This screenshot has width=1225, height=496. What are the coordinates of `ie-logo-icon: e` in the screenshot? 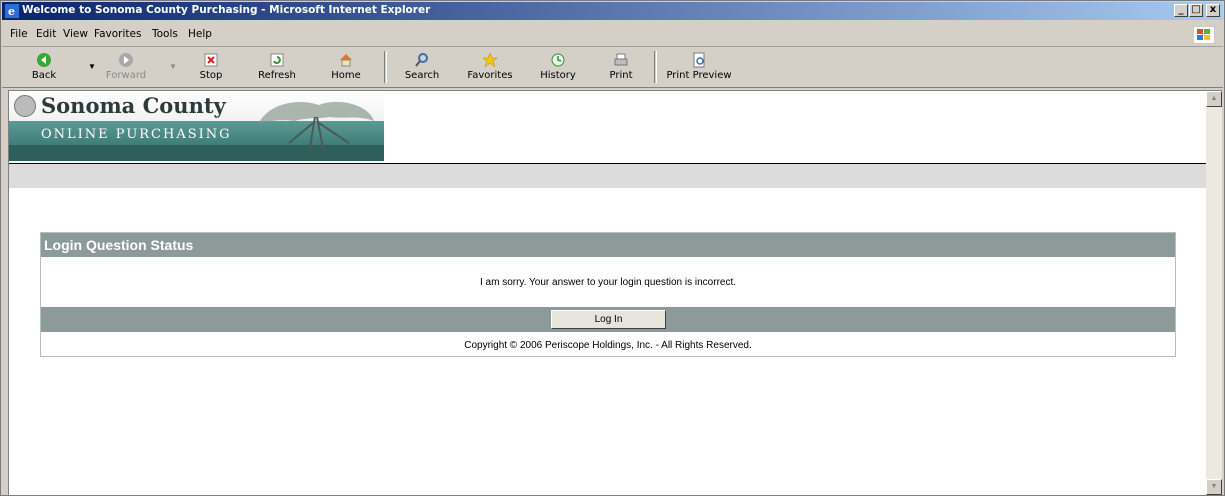 It's located at (12, 11).